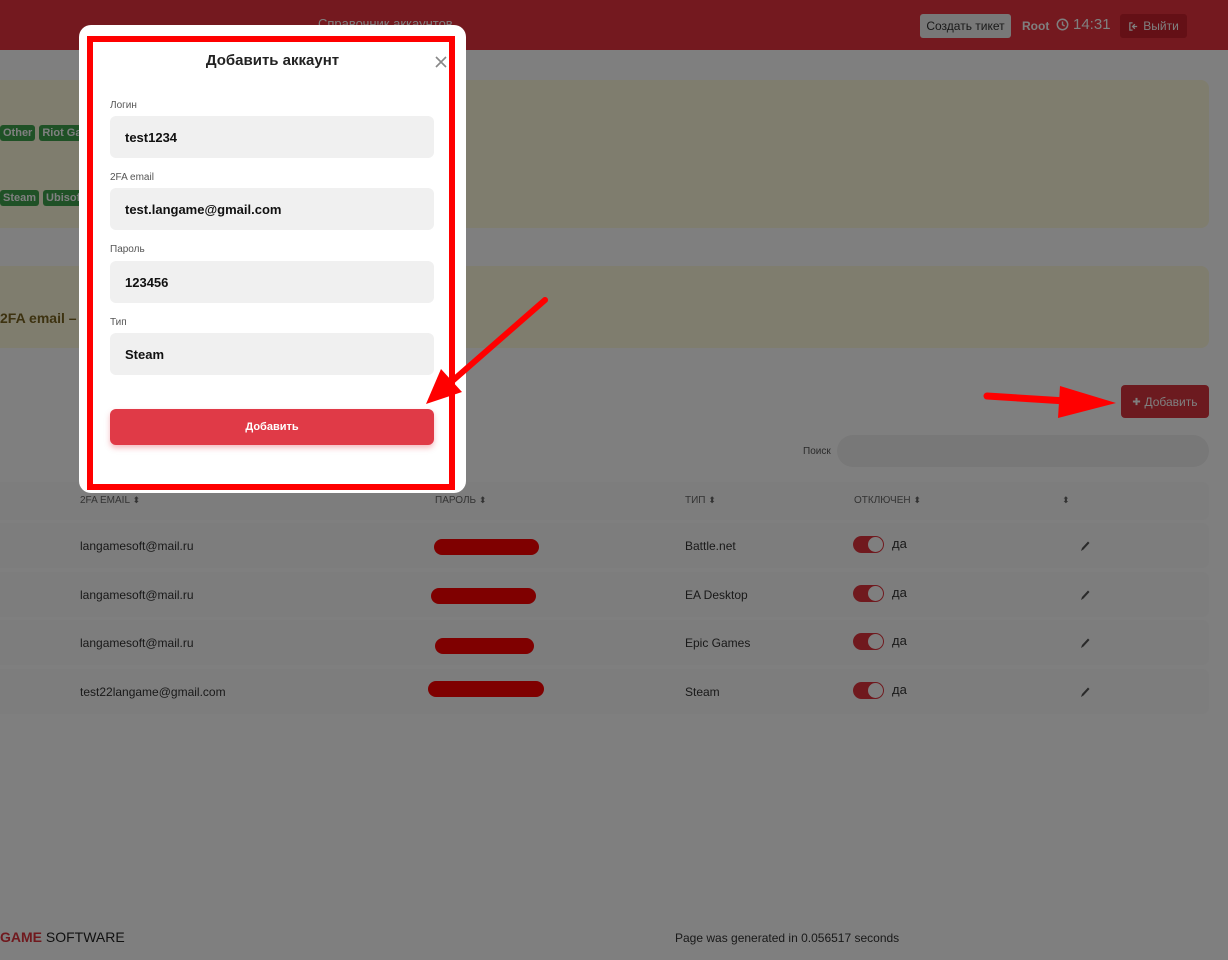  What do you see at coordinates (272, 60) in the screenshot?
I see `modal-title: Добавить аккаунт` at bounding box center [272, 60].